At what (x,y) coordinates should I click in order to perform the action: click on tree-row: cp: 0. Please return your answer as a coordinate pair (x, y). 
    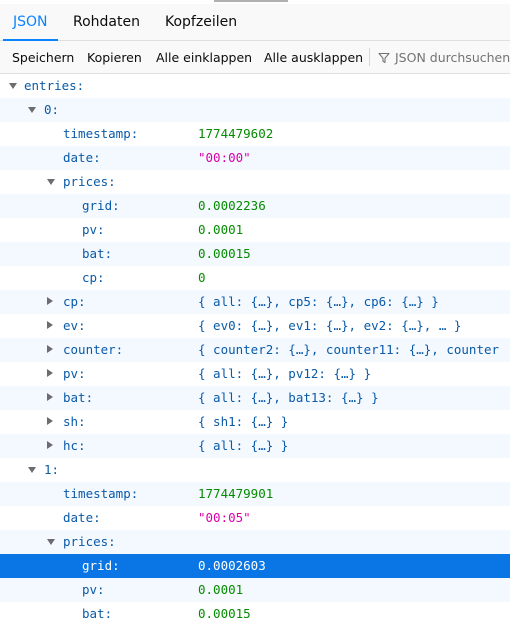
    Looking at the image, I should click on (255, 278).